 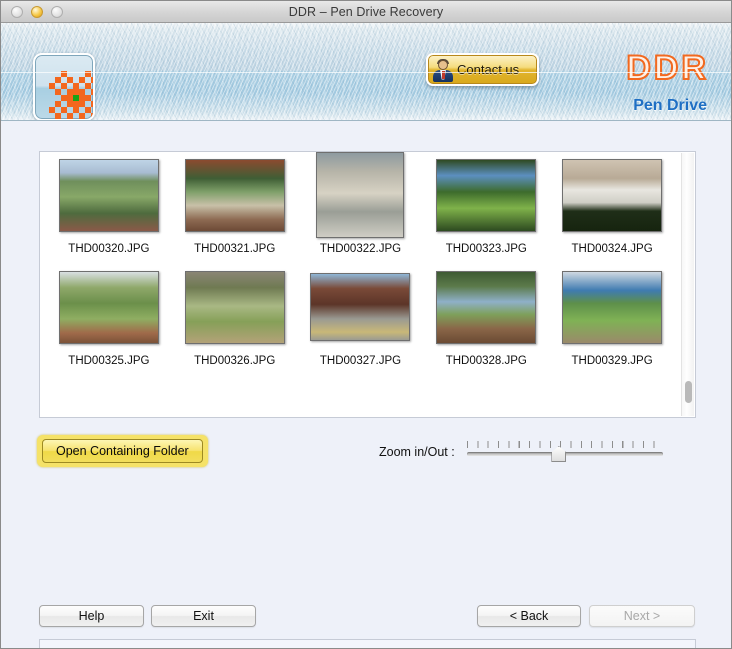 I want to click on minimize-button, so click(x=37, y=11).